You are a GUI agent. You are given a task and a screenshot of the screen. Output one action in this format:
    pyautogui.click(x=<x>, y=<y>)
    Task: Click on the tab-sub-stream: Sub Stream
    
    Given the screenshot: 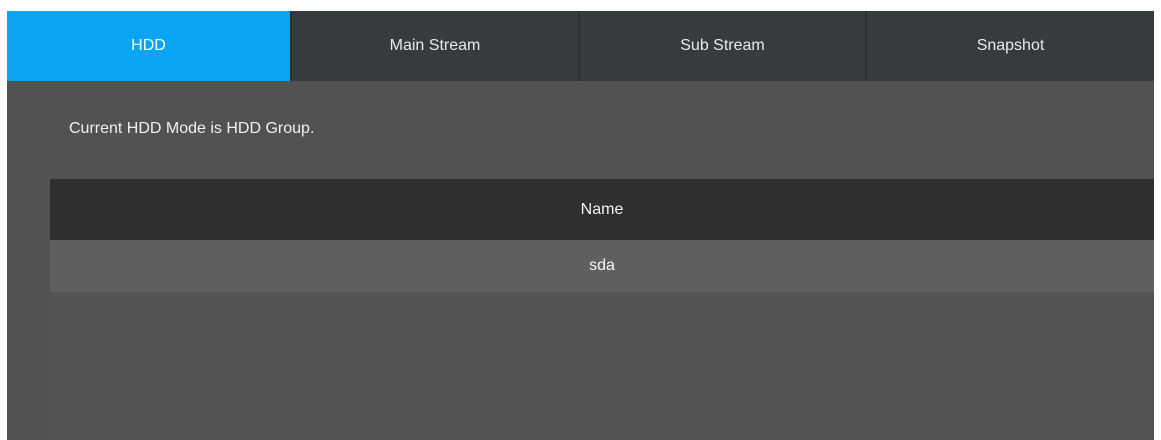 What is the action you would take?
    pyautogui.click(x=723, y=46)
    